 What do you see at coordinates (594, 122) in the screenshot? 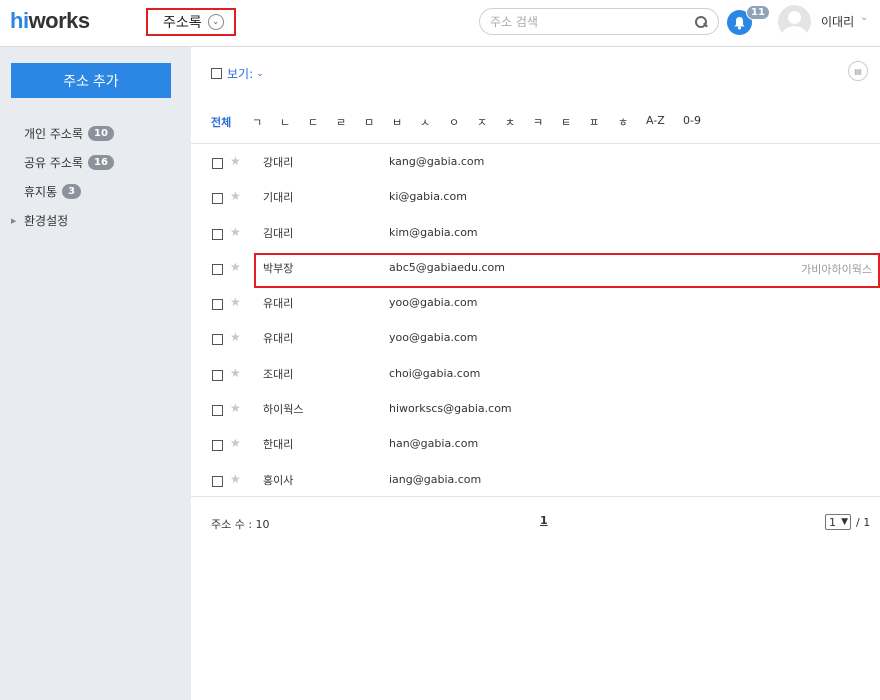
I see `alphabet-filter-item: ㅍ` at bounding box center [594, 122].